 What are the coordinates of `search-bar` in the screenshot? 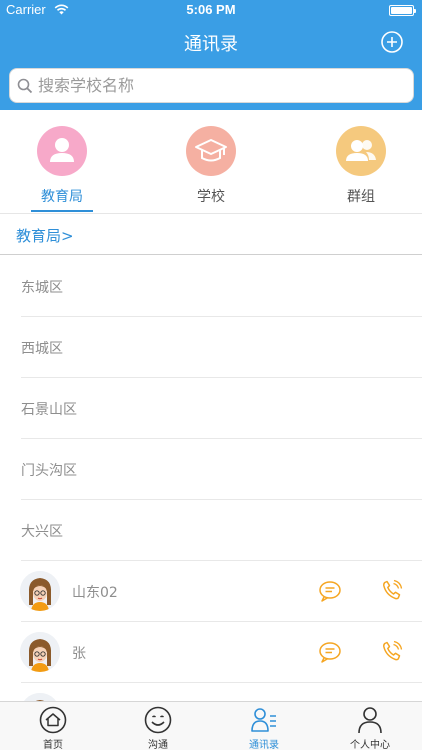 It's located at (211, 87).